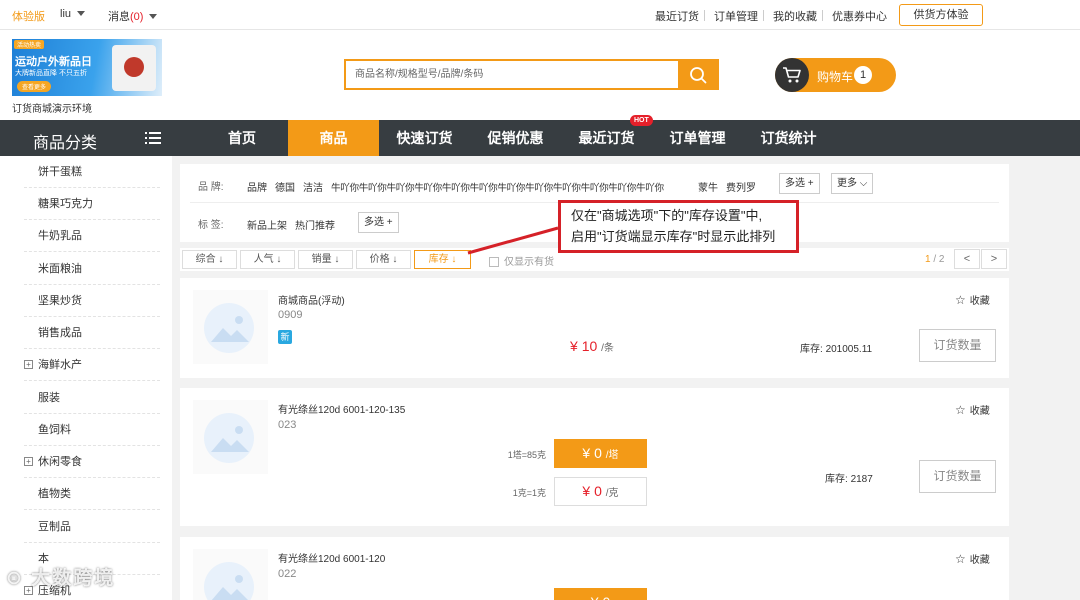 The width and height of the screenshot is (1080, 600). I want to click on divider, so click(704, 15).